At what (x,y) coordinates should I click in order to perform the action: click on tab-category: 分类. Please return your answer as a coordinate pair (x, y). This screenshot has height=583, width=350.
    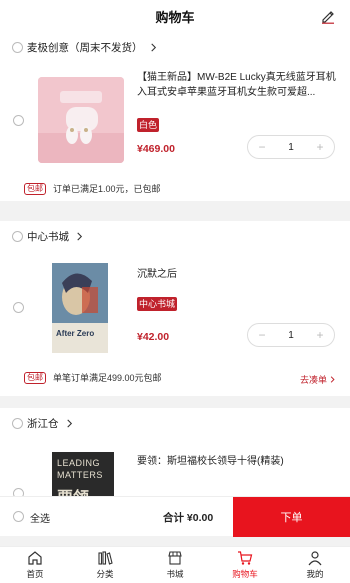
    Looking at the image, I should click on (105, 565).